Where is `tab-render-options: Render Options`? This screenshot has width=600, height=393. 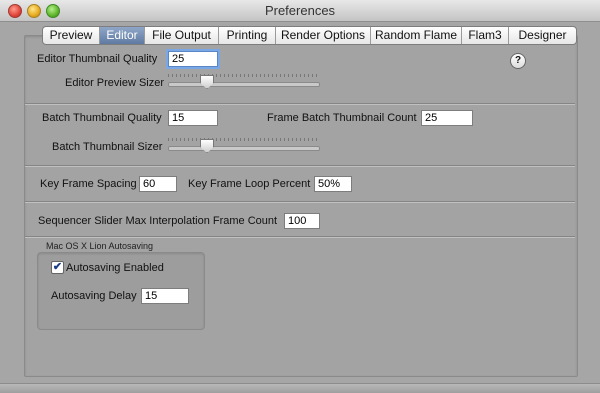
tab-render-options: Render Options is located at coordinates (323, 35).